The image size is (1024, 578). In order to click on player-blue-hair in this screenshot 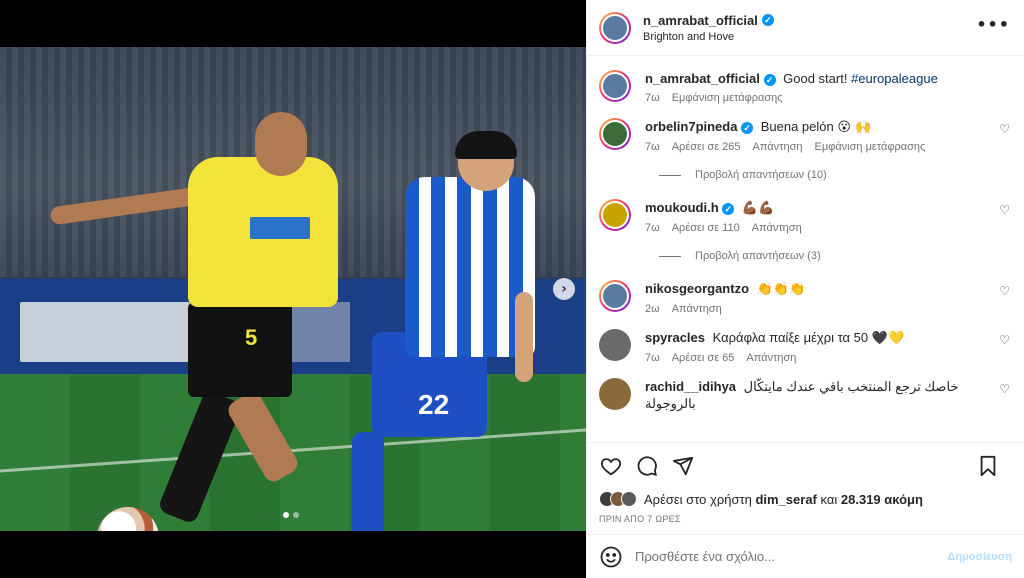, I will do `click(486, 145)`.